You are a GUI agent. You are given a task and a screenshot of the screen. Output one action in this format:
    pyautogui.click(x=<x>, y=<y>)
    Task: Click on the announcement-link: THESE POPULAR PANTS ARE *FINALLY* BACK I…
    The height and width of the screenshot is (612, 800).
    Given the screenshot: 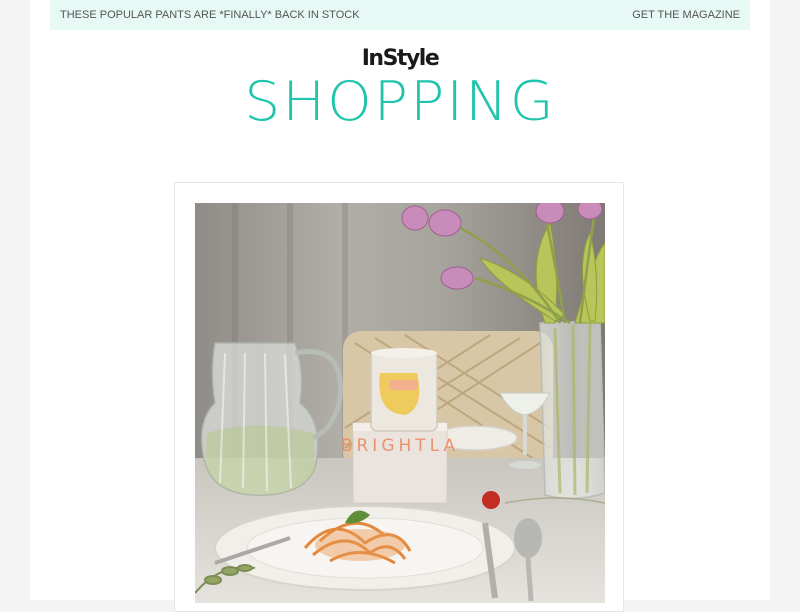 What is the action you would take?
    pyautogui.click(x=210, y=15)
    